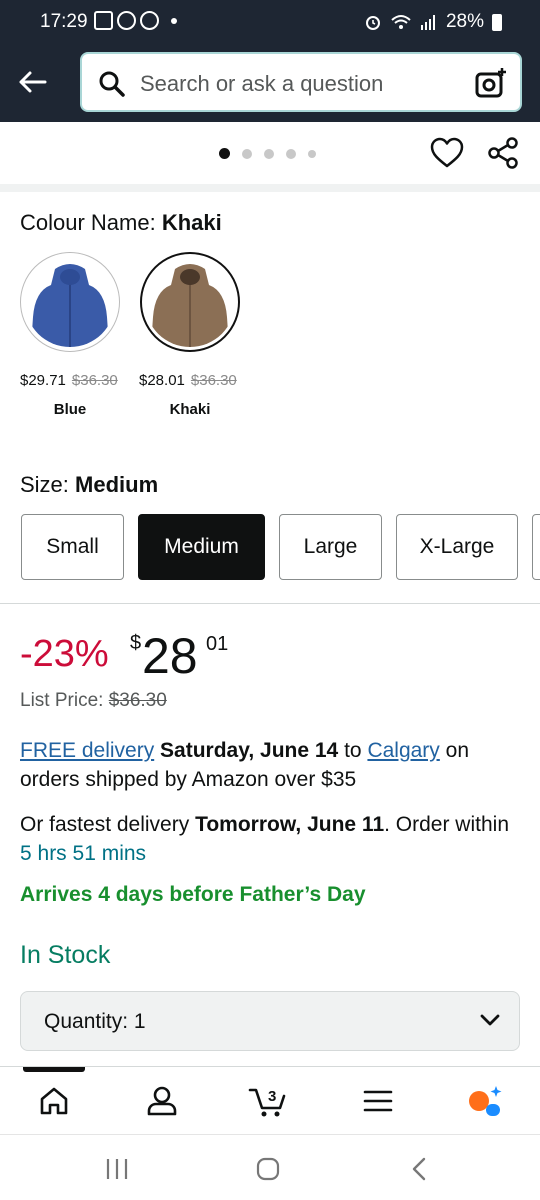  I want to click on battery-percent: 28%, so click(464, 21).